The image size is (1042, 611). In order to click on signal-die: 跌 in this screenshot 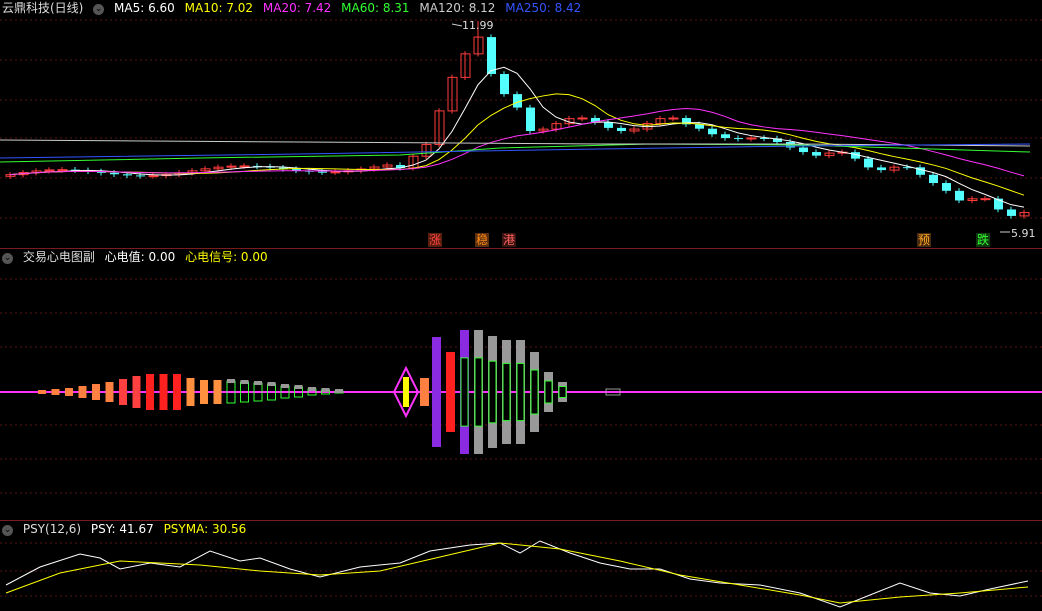, I will do `click(983, 240)`.